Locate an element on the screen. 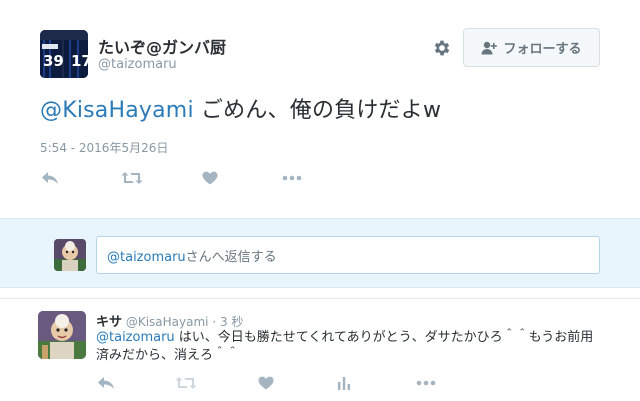 The image size is (640, 401). reply-time: 3 秒 is located at coordinates (231, 322).